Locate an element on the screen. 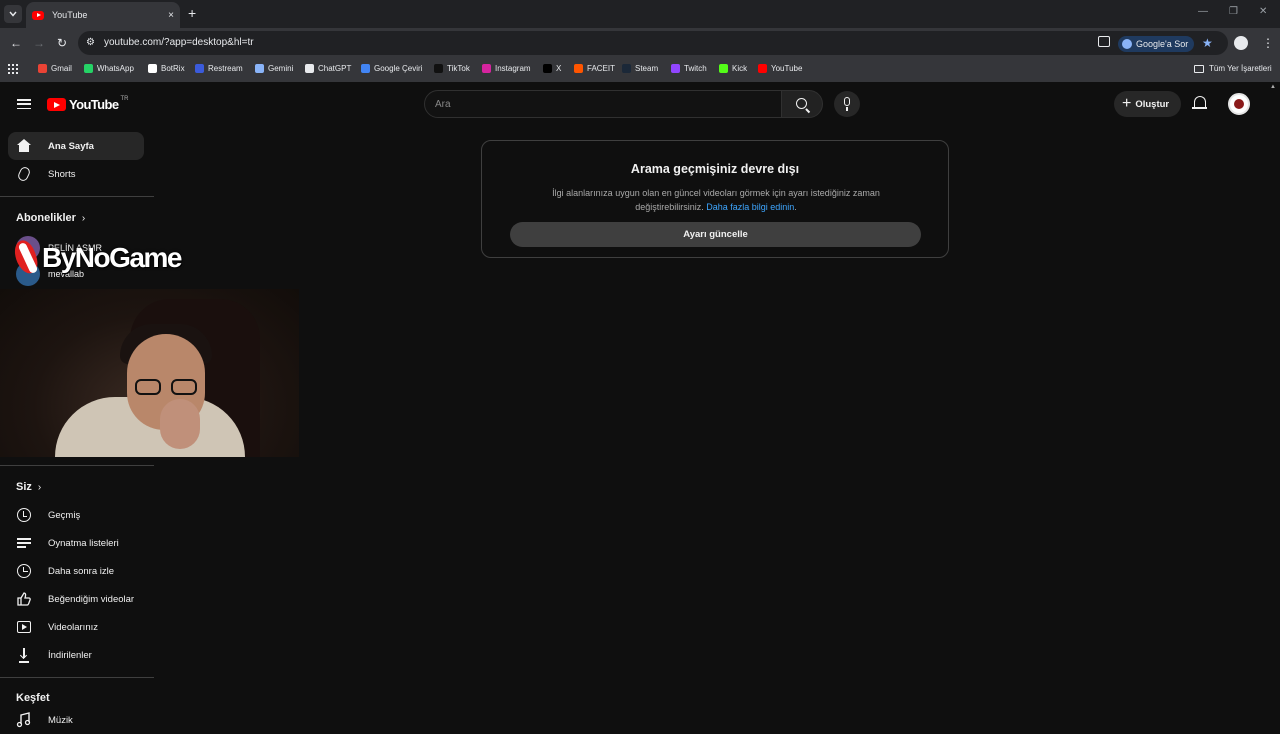 The height and width of the screenshot is (734, 1280). notice-link-suffix: . is located at coordinates (795, 207).